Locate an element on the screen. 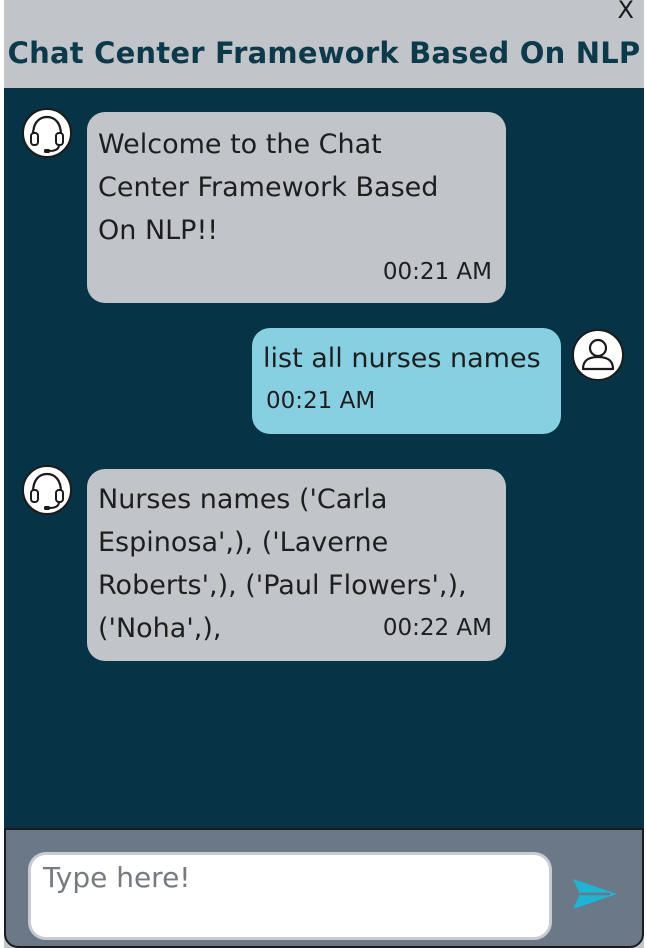  message-bubble-user: list all nurses names 00:21 AM is located at coordinates (406, 381).